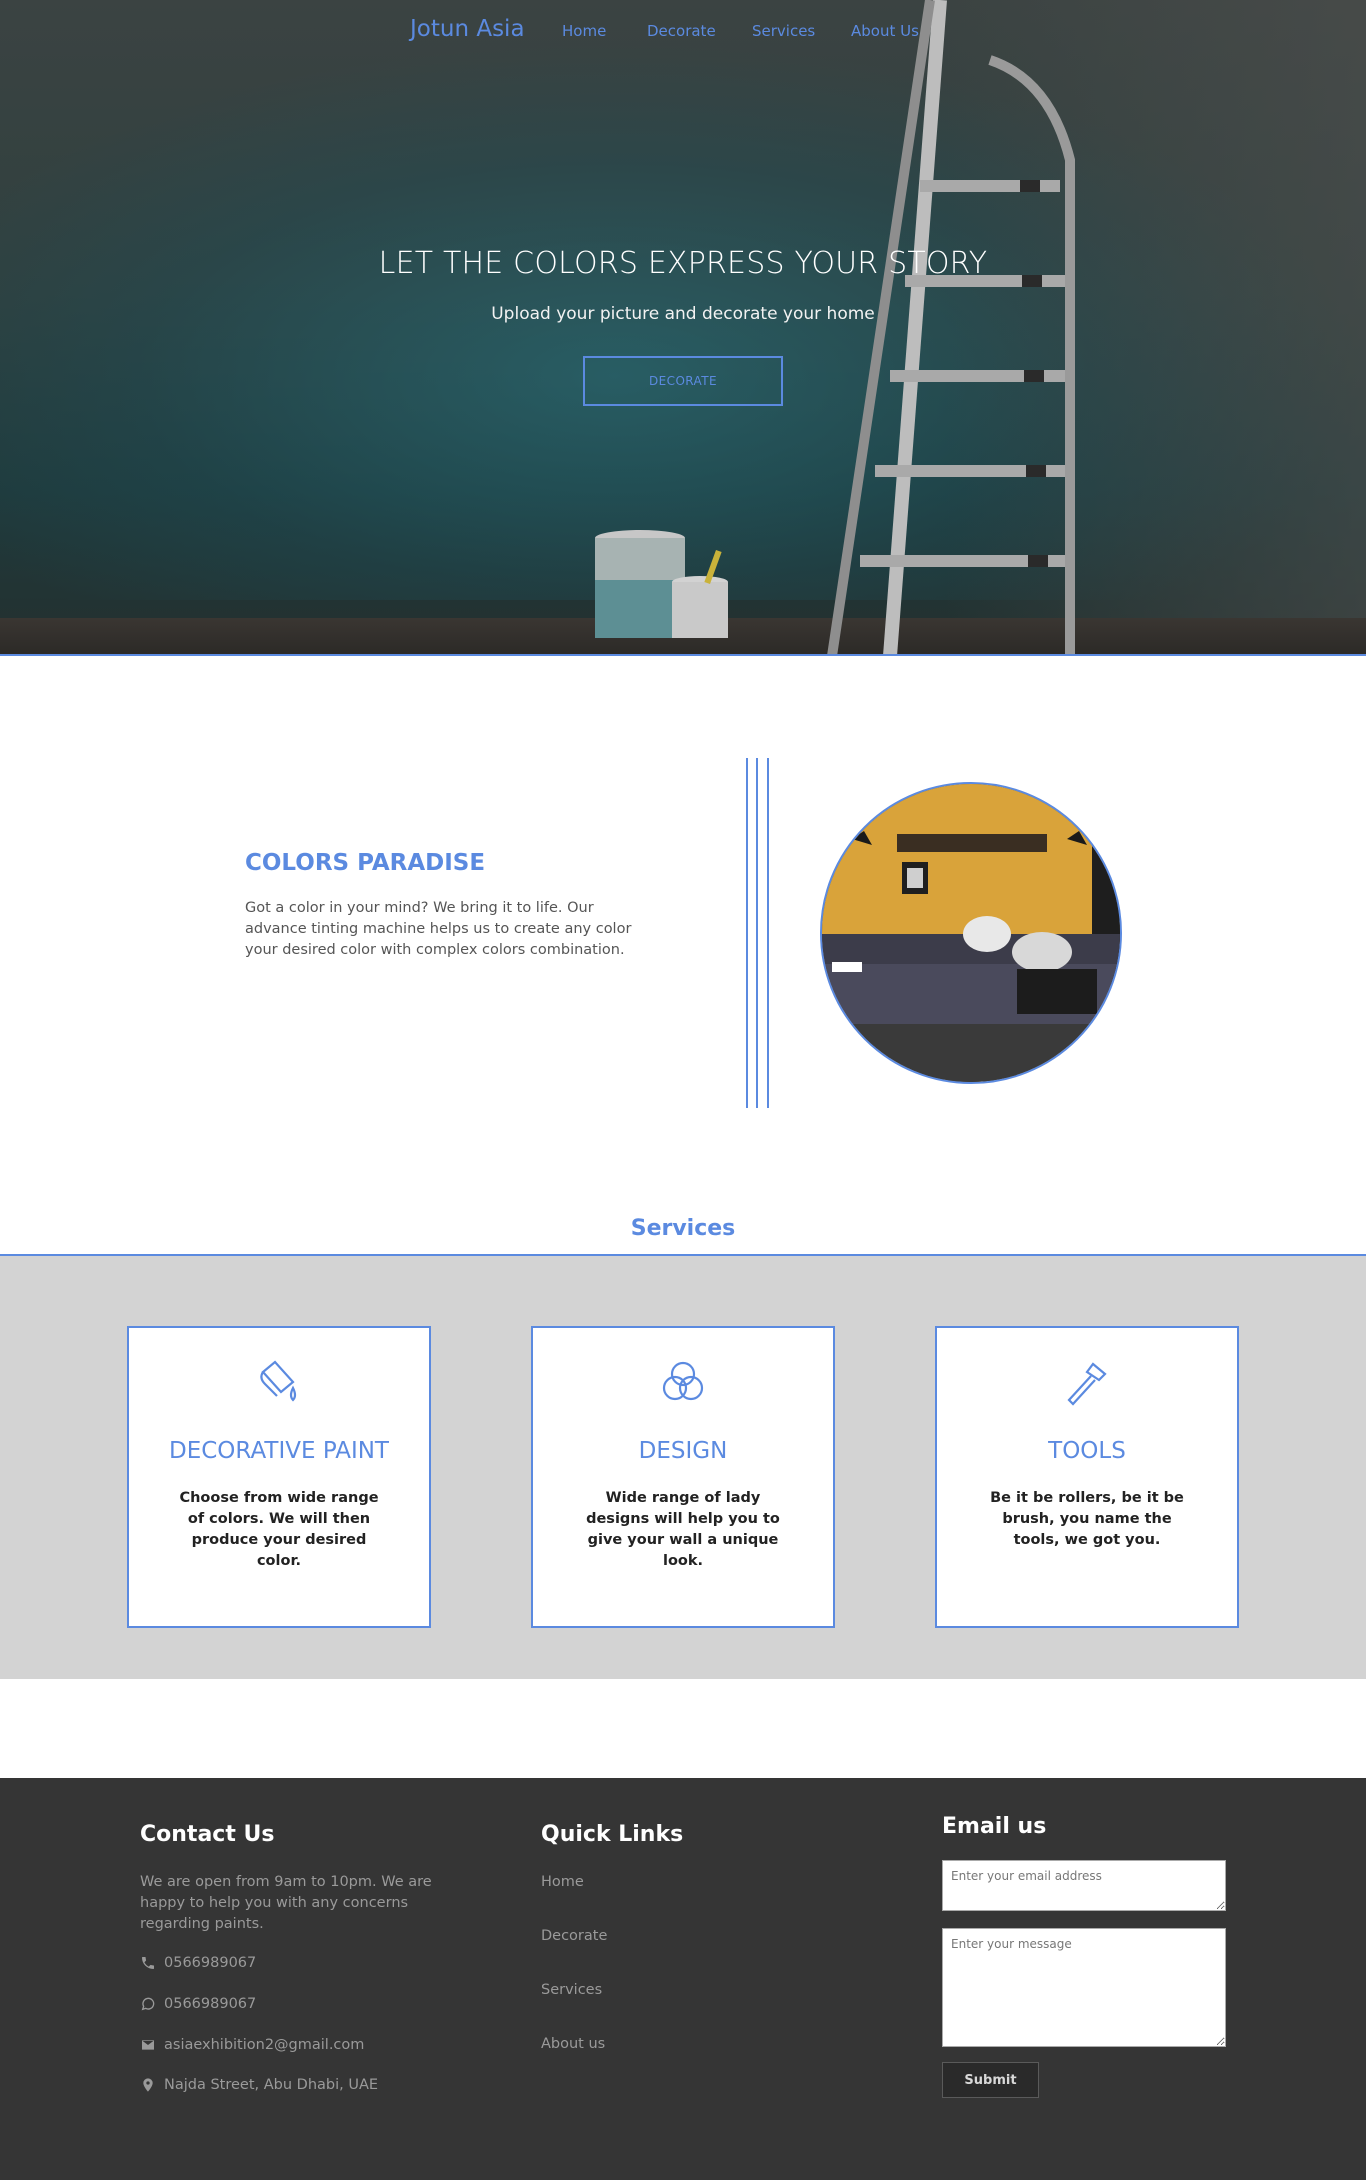 This screenshot has height=2180, width=1366. What do you see at coordinates (990, 2080) in the screenshot?
I see `submit-button: Submit` at bounding box center [990, 2080].